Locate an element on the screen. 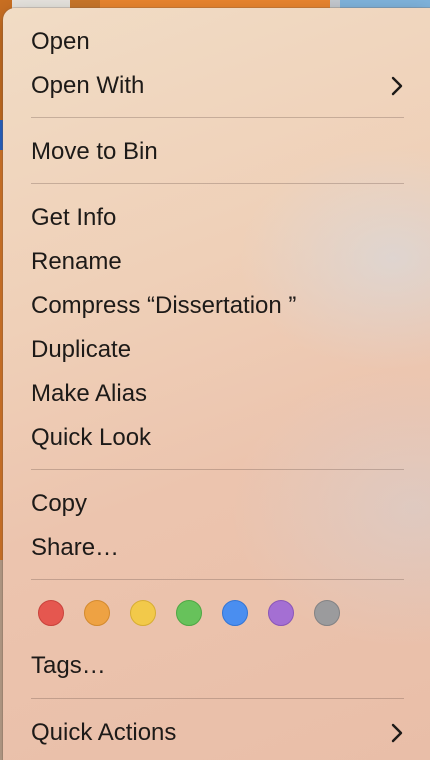  tag-color-green is located at coordinates (189, 613).